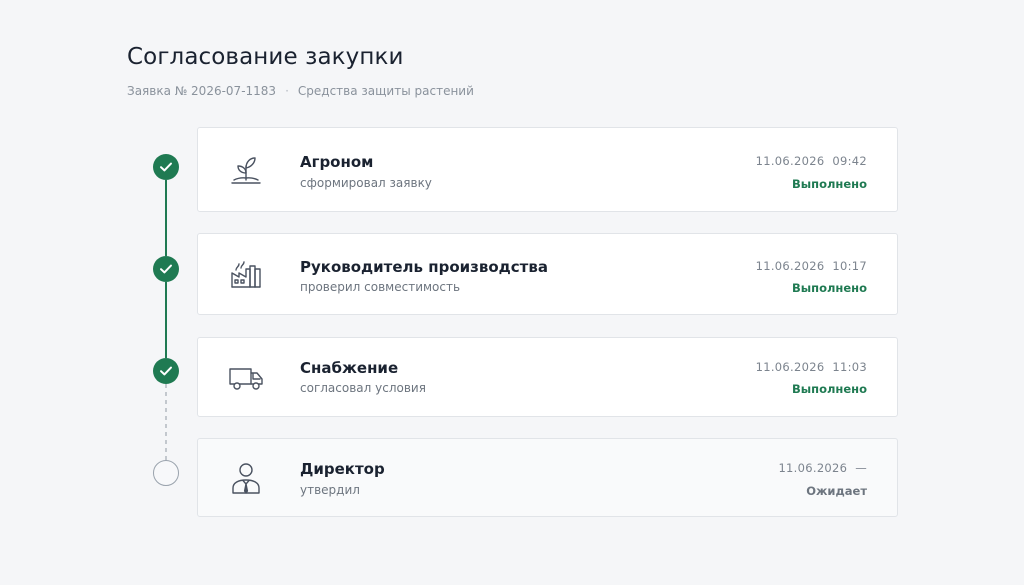 The image size is (1024, 585). Describe the element at coordinates (363, 388) in the screenshot. I see `step-action: согласовал условия` at that location.